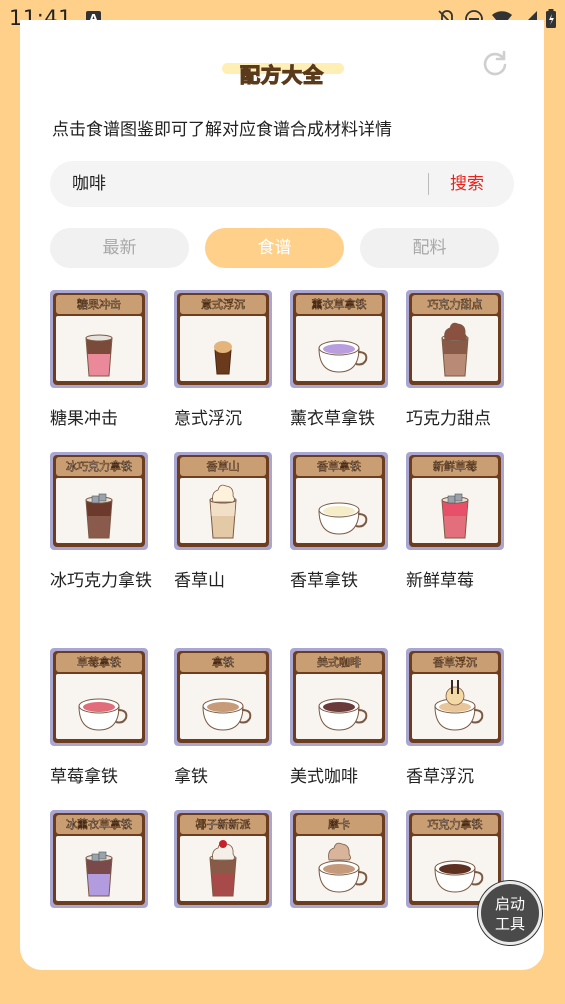 The image size is (565, 1004). I want to click on recipe-frame: 香草拿铁, so click(339, 501).